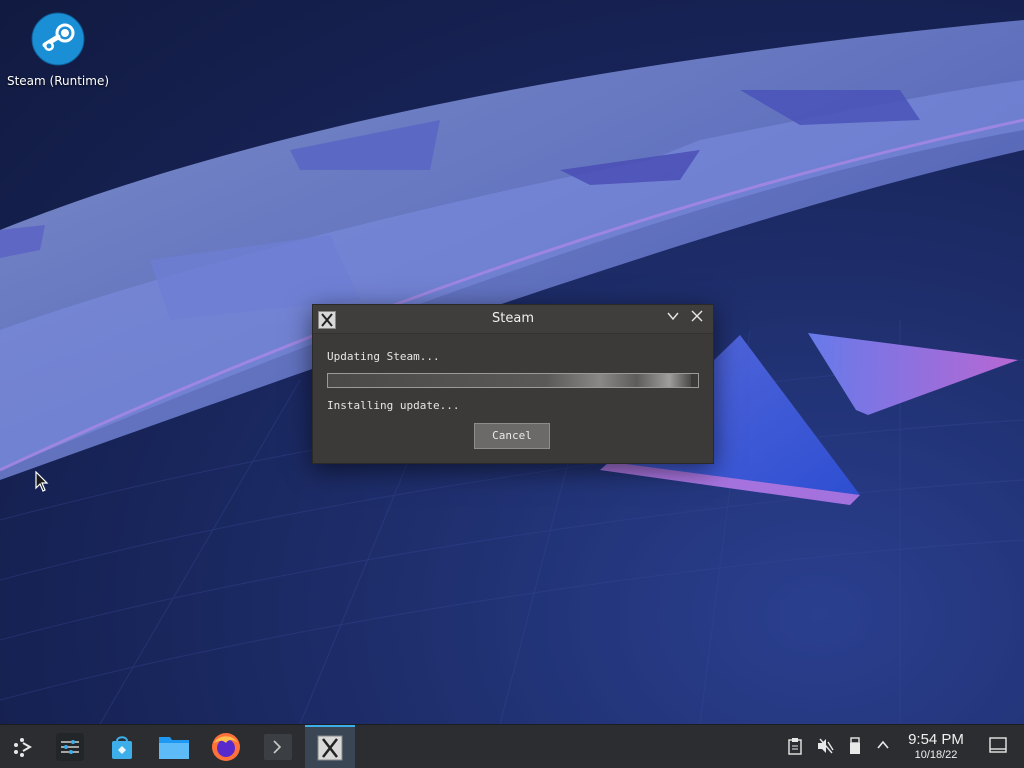 This screenshot has width=1024, height=768. What do you see at coordinates (22, 746) in the screenshot?
I see `kde-launcher-icon` at bounding box center [22, 746].